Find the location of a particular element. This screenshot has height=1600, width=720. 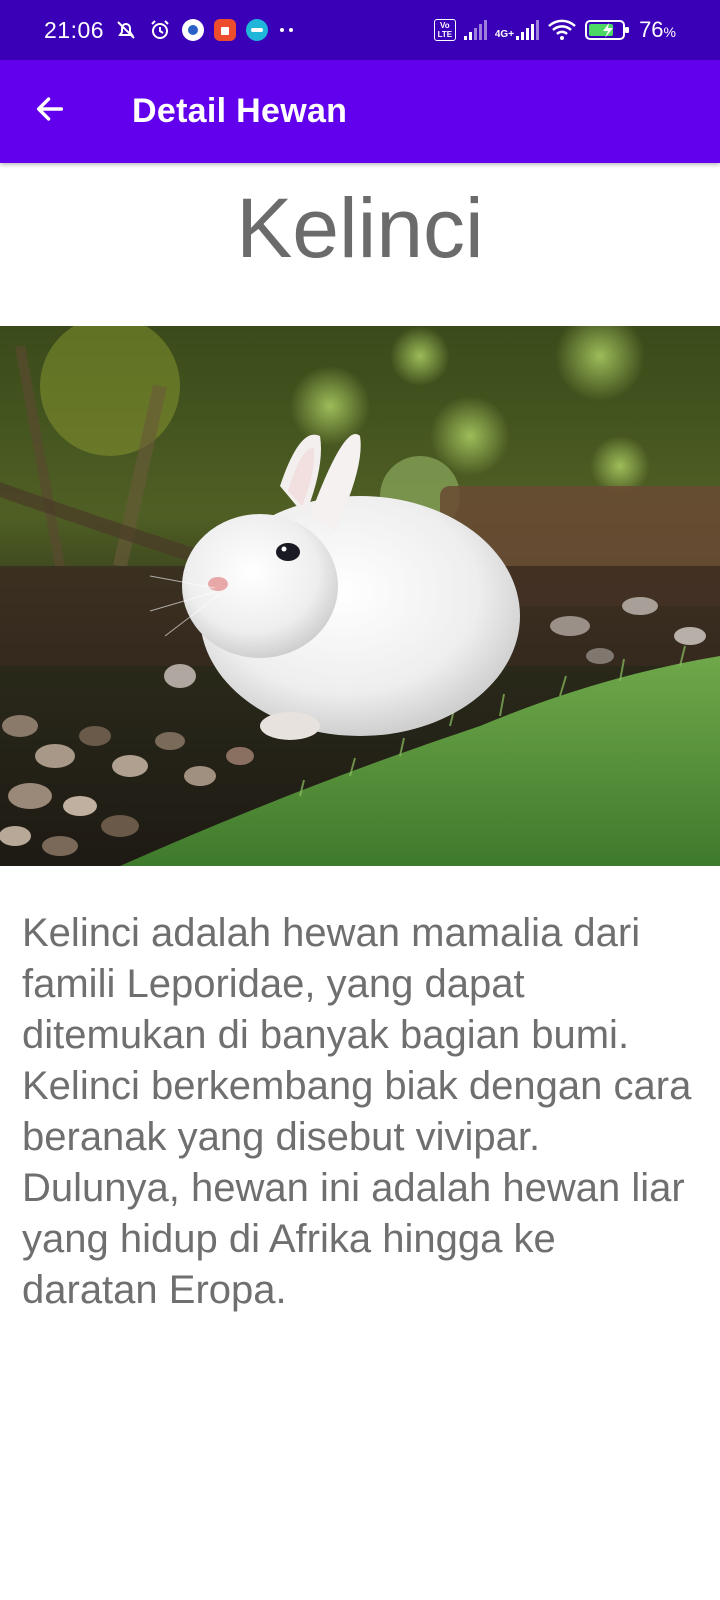

arrow-back-icon is located at coordinates (50, 111).